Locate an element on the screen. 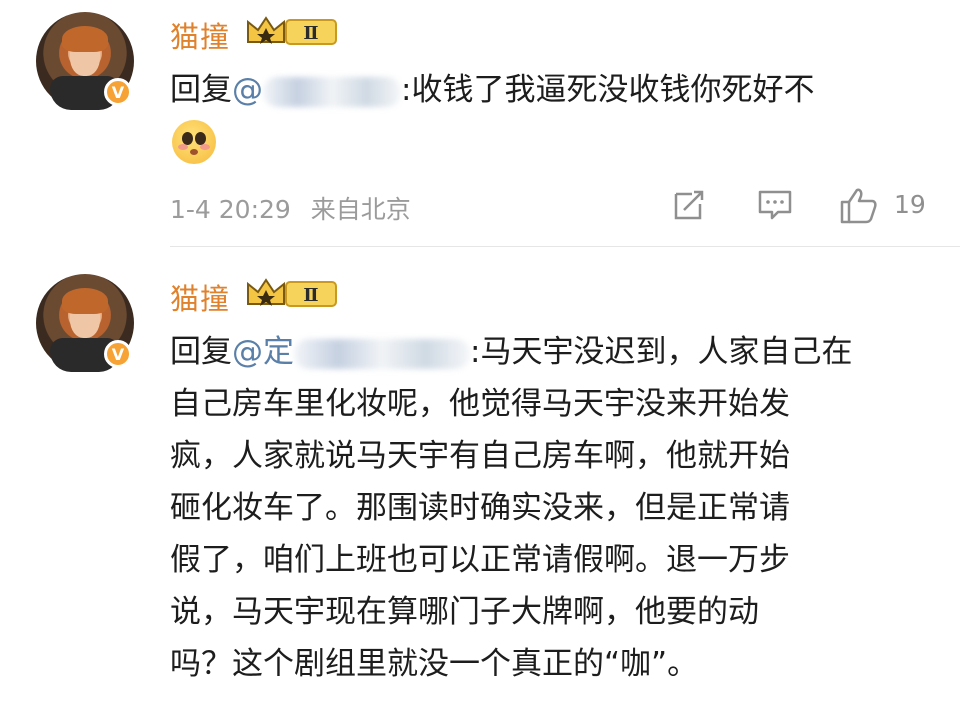 This screenshot has height=713, width=960. mention-link: @定 is located at coordinates (351, 352).